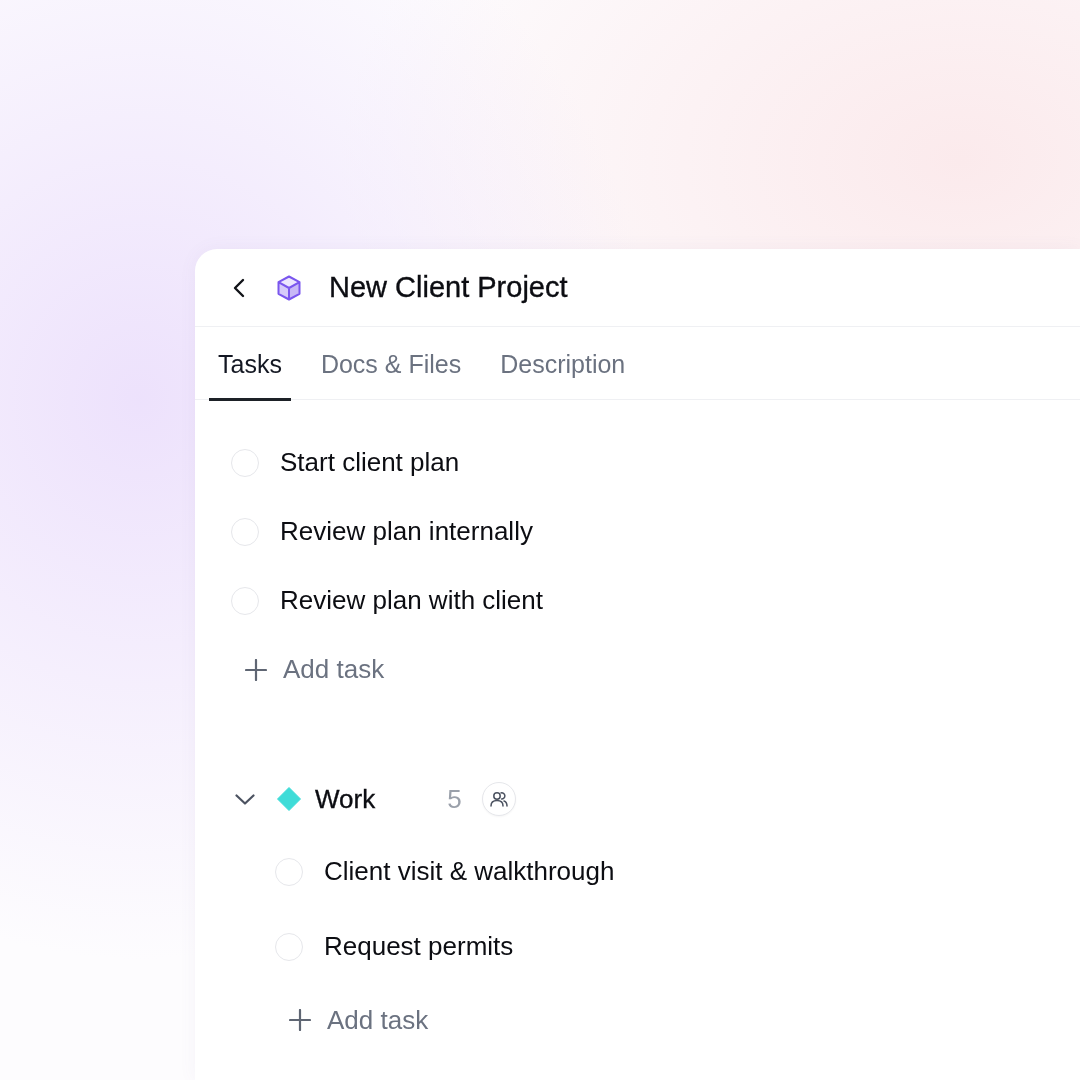 The image size is (1080, 1080). I want to click on task-title: Start client plan, so click(370, 462).